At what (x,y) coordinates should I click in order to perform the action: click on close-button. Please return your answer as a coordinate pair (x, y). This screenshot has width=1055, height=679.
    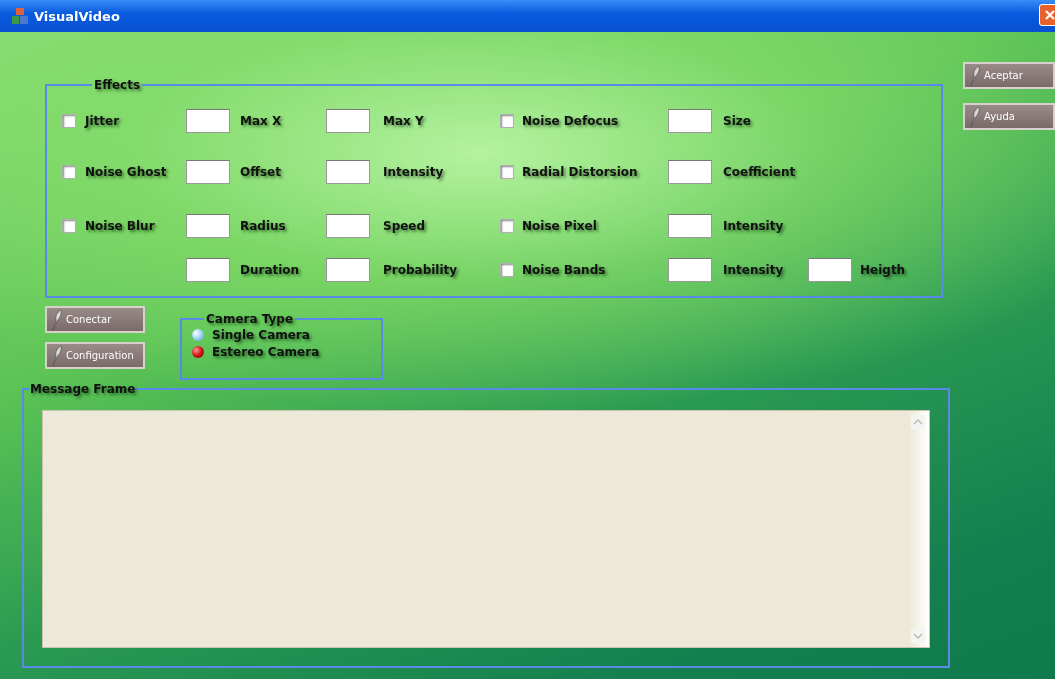
    Looking at the image, I should click on (1047, 15).